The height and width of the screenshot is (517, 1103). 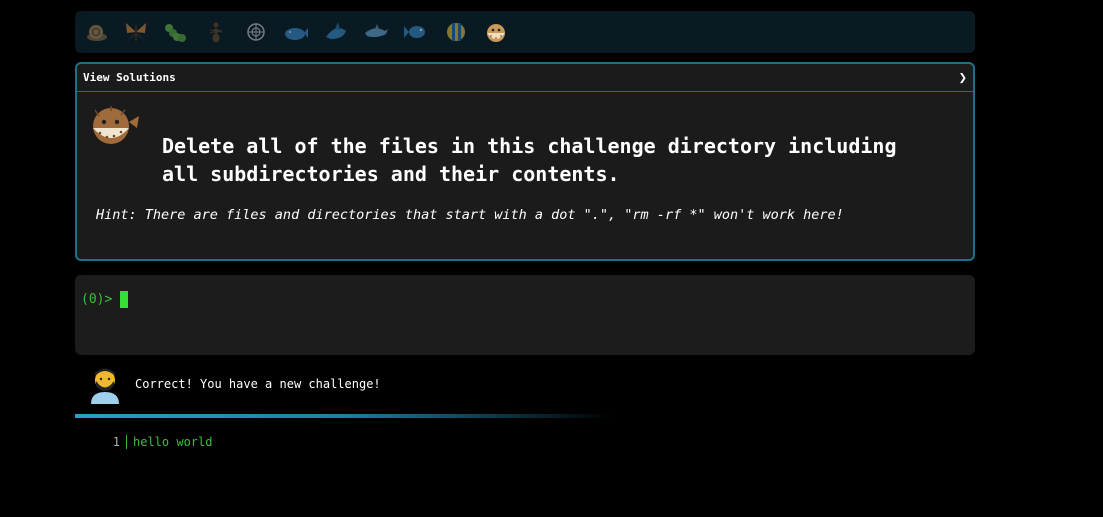 What do you see at coordinates (124, 299) in the screenshot?
I see `terminal-cursor` at bounding box center [124, 299].